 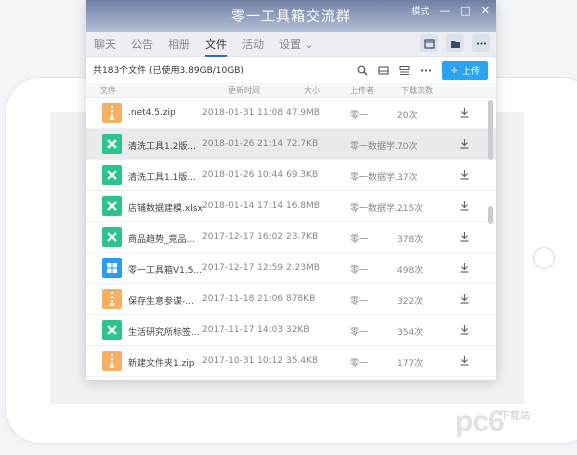 What do you see at coordinates (470, 72) in the screenshot?
I see `upload-label: 上传` at bounding box center [470, 72].